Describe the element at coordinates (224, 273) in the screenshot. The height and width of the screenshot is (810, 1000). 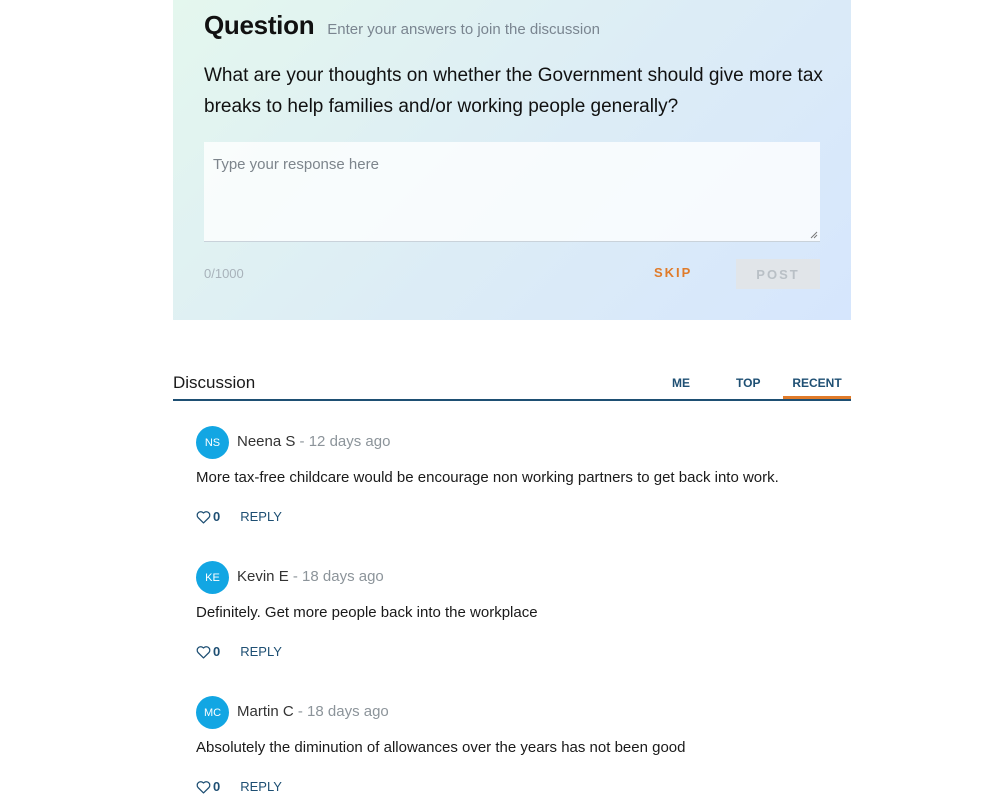
I see `character-counter: 0/1000` at that location.